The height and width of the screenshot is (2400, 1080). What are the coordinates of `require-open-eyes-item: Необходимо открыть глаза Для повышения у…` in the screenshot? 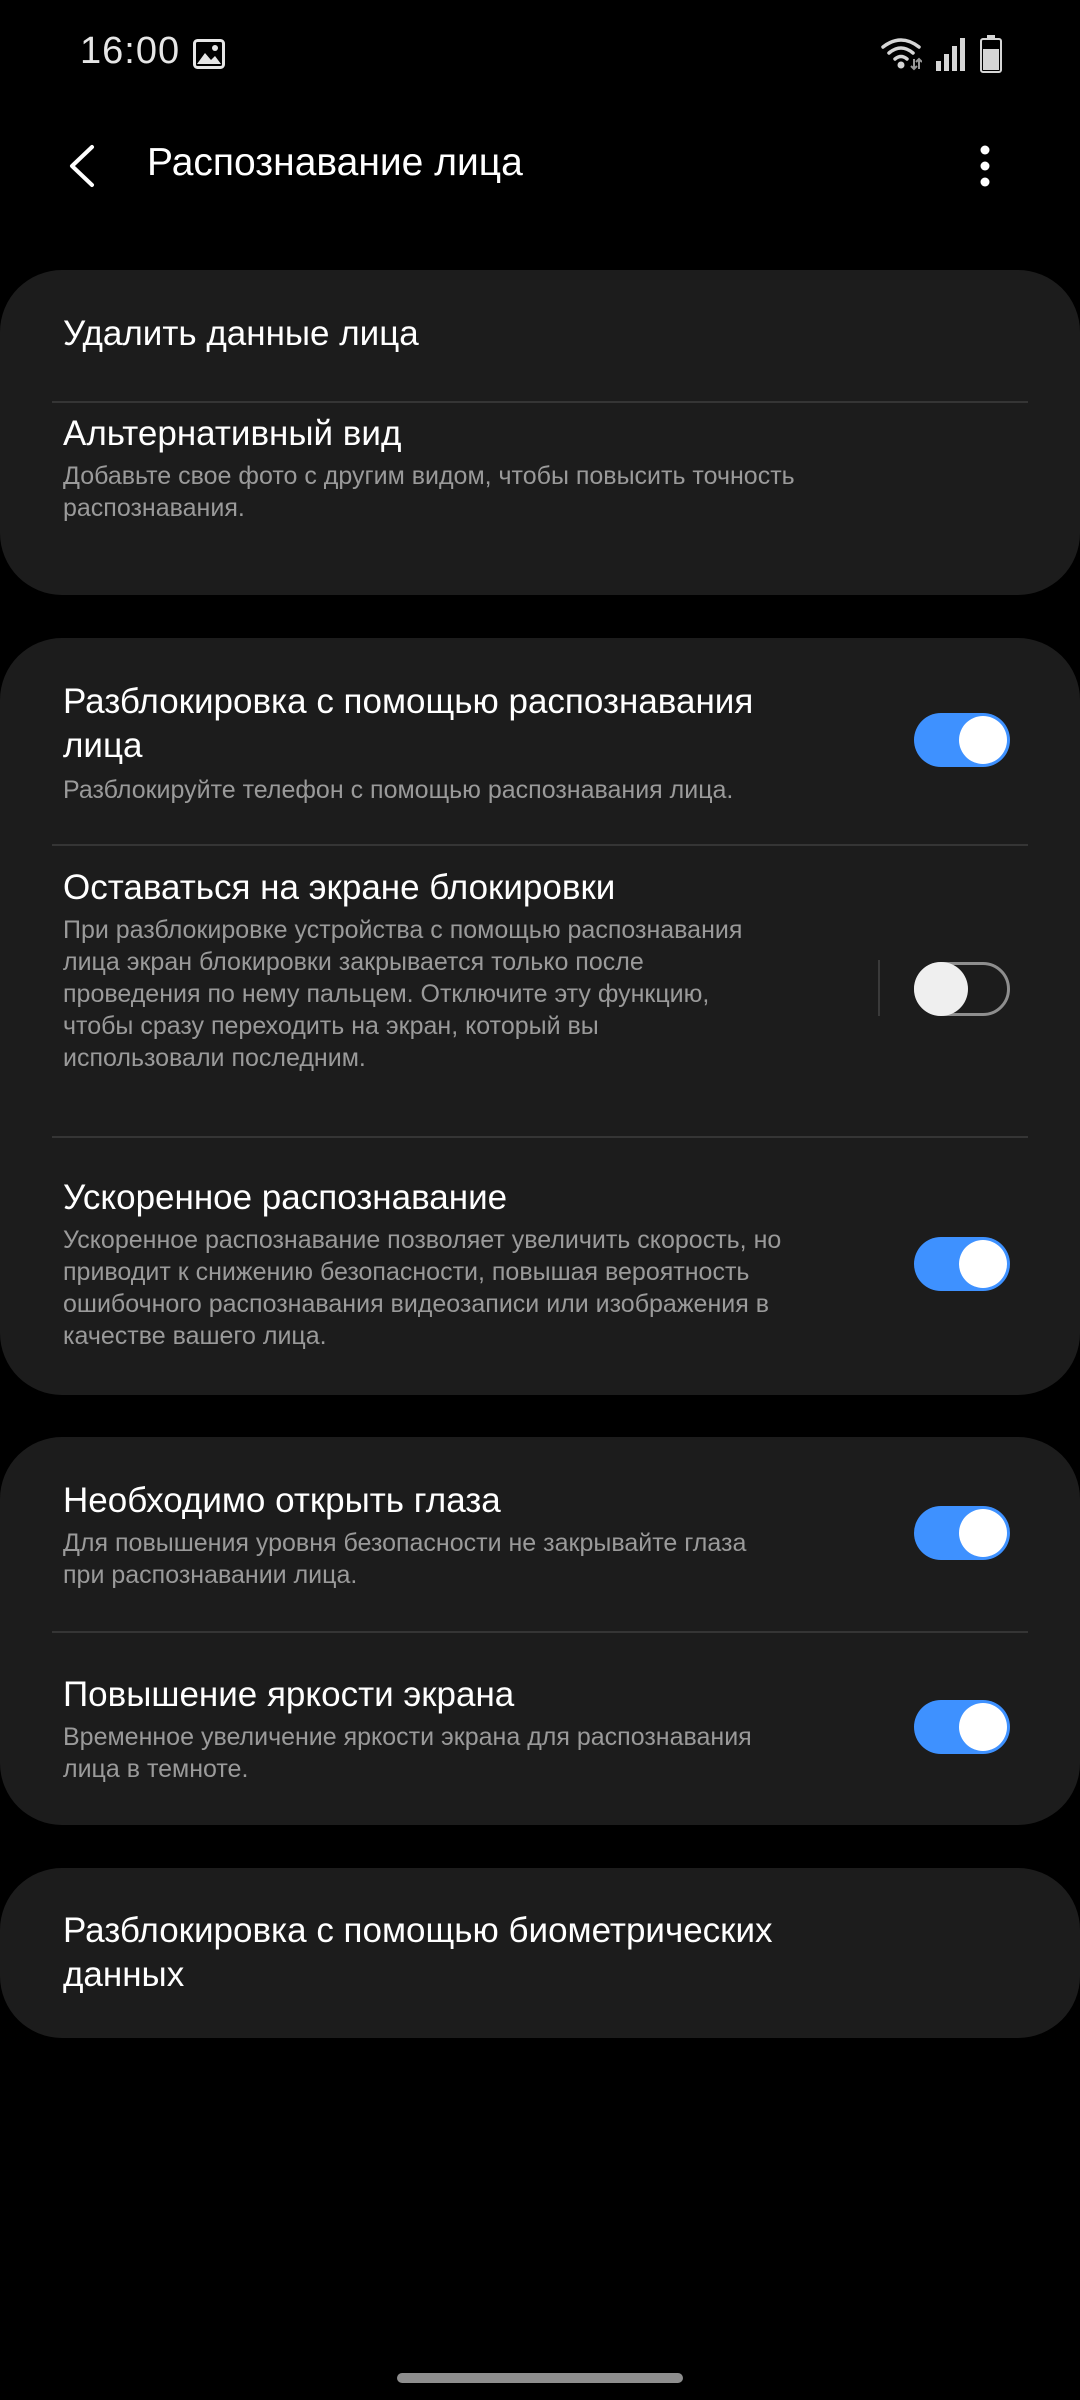 It's located at (540, 1534).